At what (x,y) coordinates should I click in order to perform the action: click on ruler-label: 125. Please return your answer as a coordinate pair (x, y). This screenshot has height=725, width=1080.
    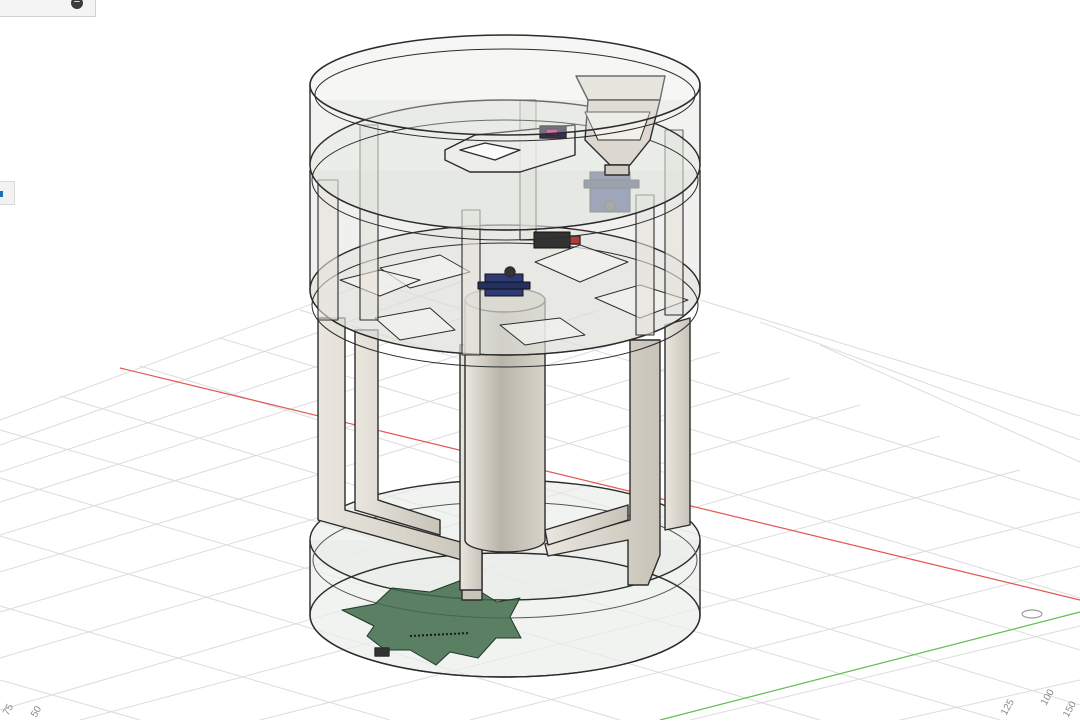
    Looking at the image, I should click on (1008, 707).